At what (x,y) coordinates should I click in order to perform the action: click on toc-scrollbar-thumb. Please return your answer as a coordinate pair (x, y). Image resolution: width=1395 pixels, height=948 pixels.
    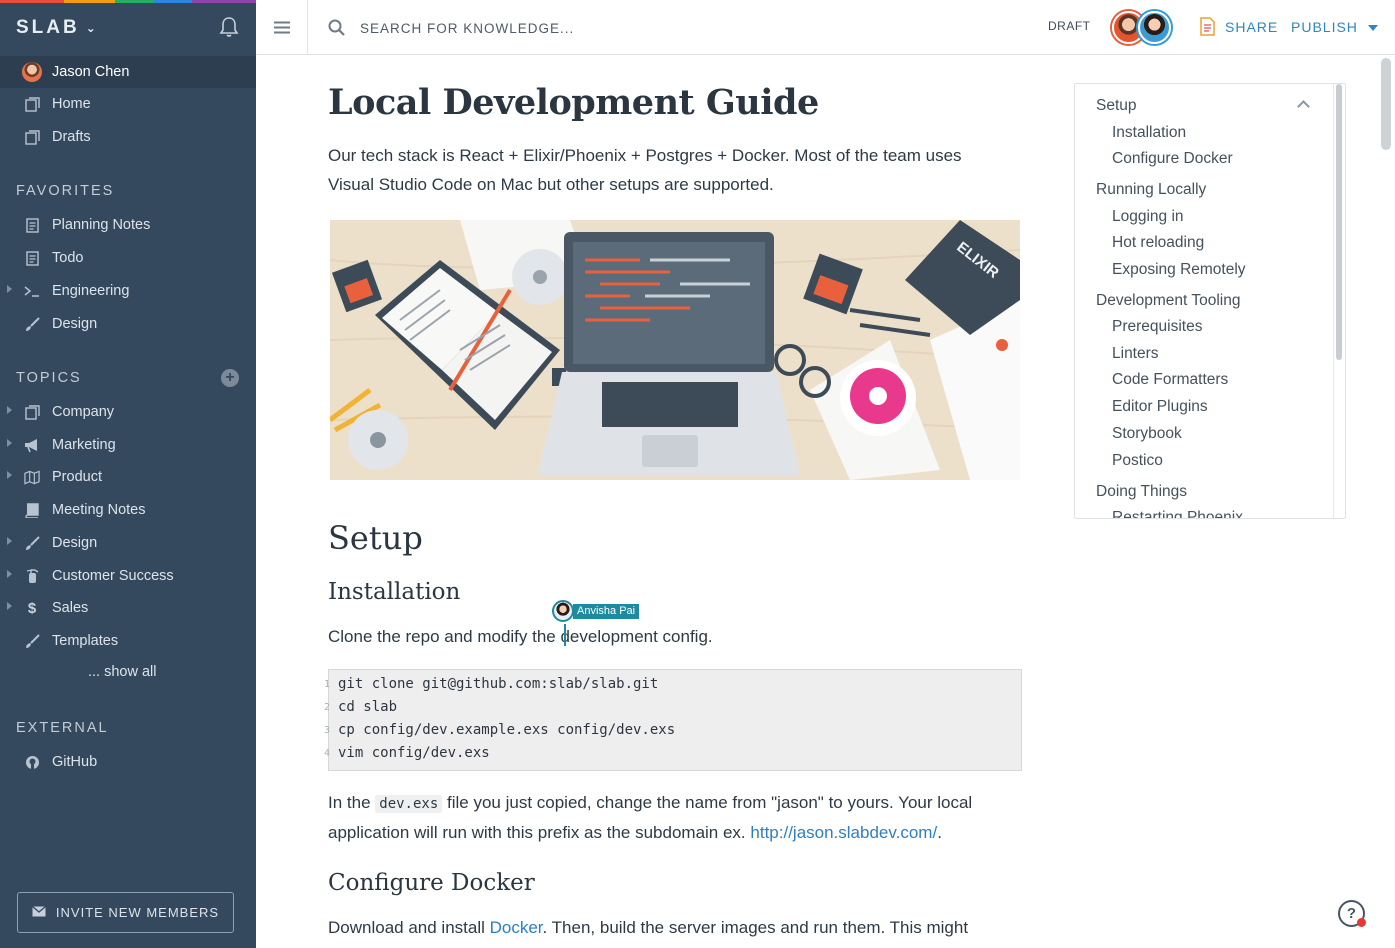
    Looking at the image, I should click on (1339, 222).